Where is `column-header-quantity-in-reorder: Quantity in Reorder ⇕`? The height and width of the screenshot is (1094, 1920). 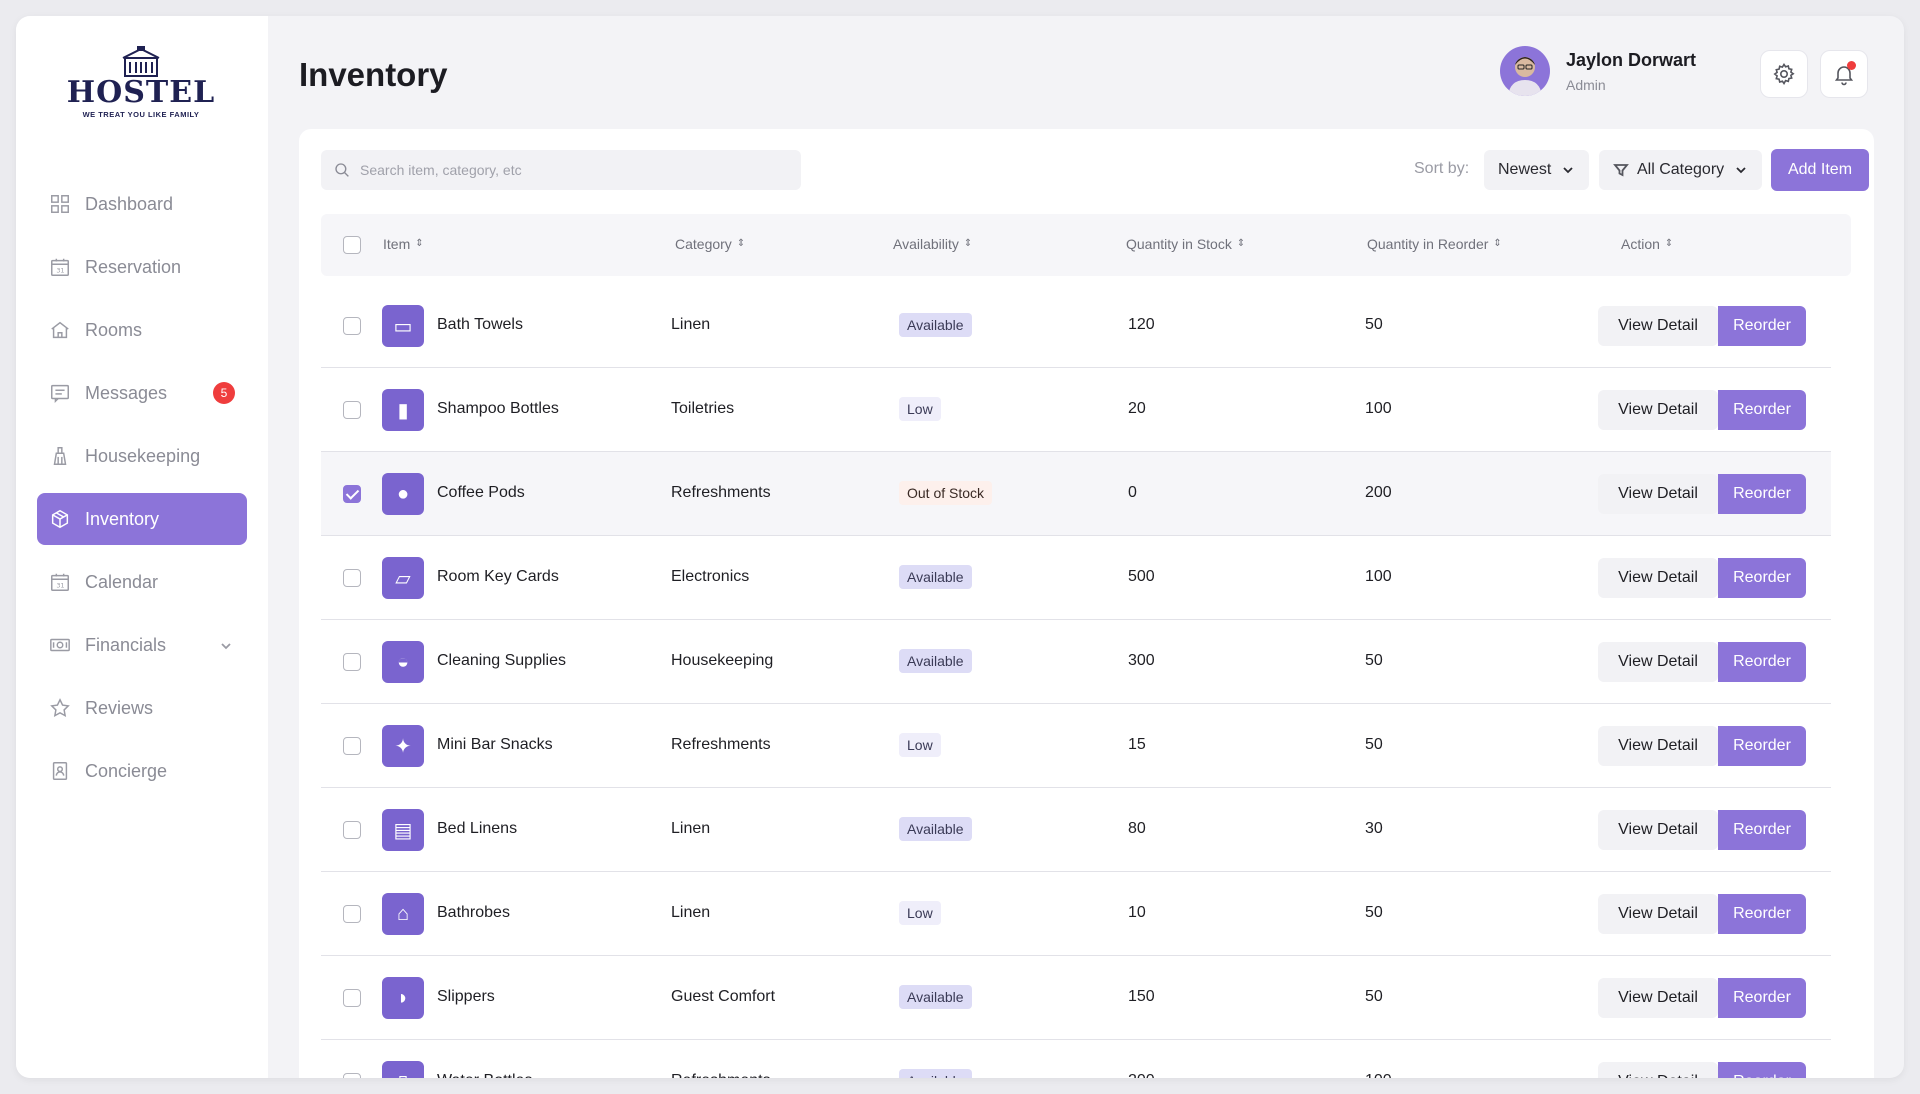 column-header-quantity-in-reorder: Quantity in Reorder ⇕ is located at coordinates (1434, 244).